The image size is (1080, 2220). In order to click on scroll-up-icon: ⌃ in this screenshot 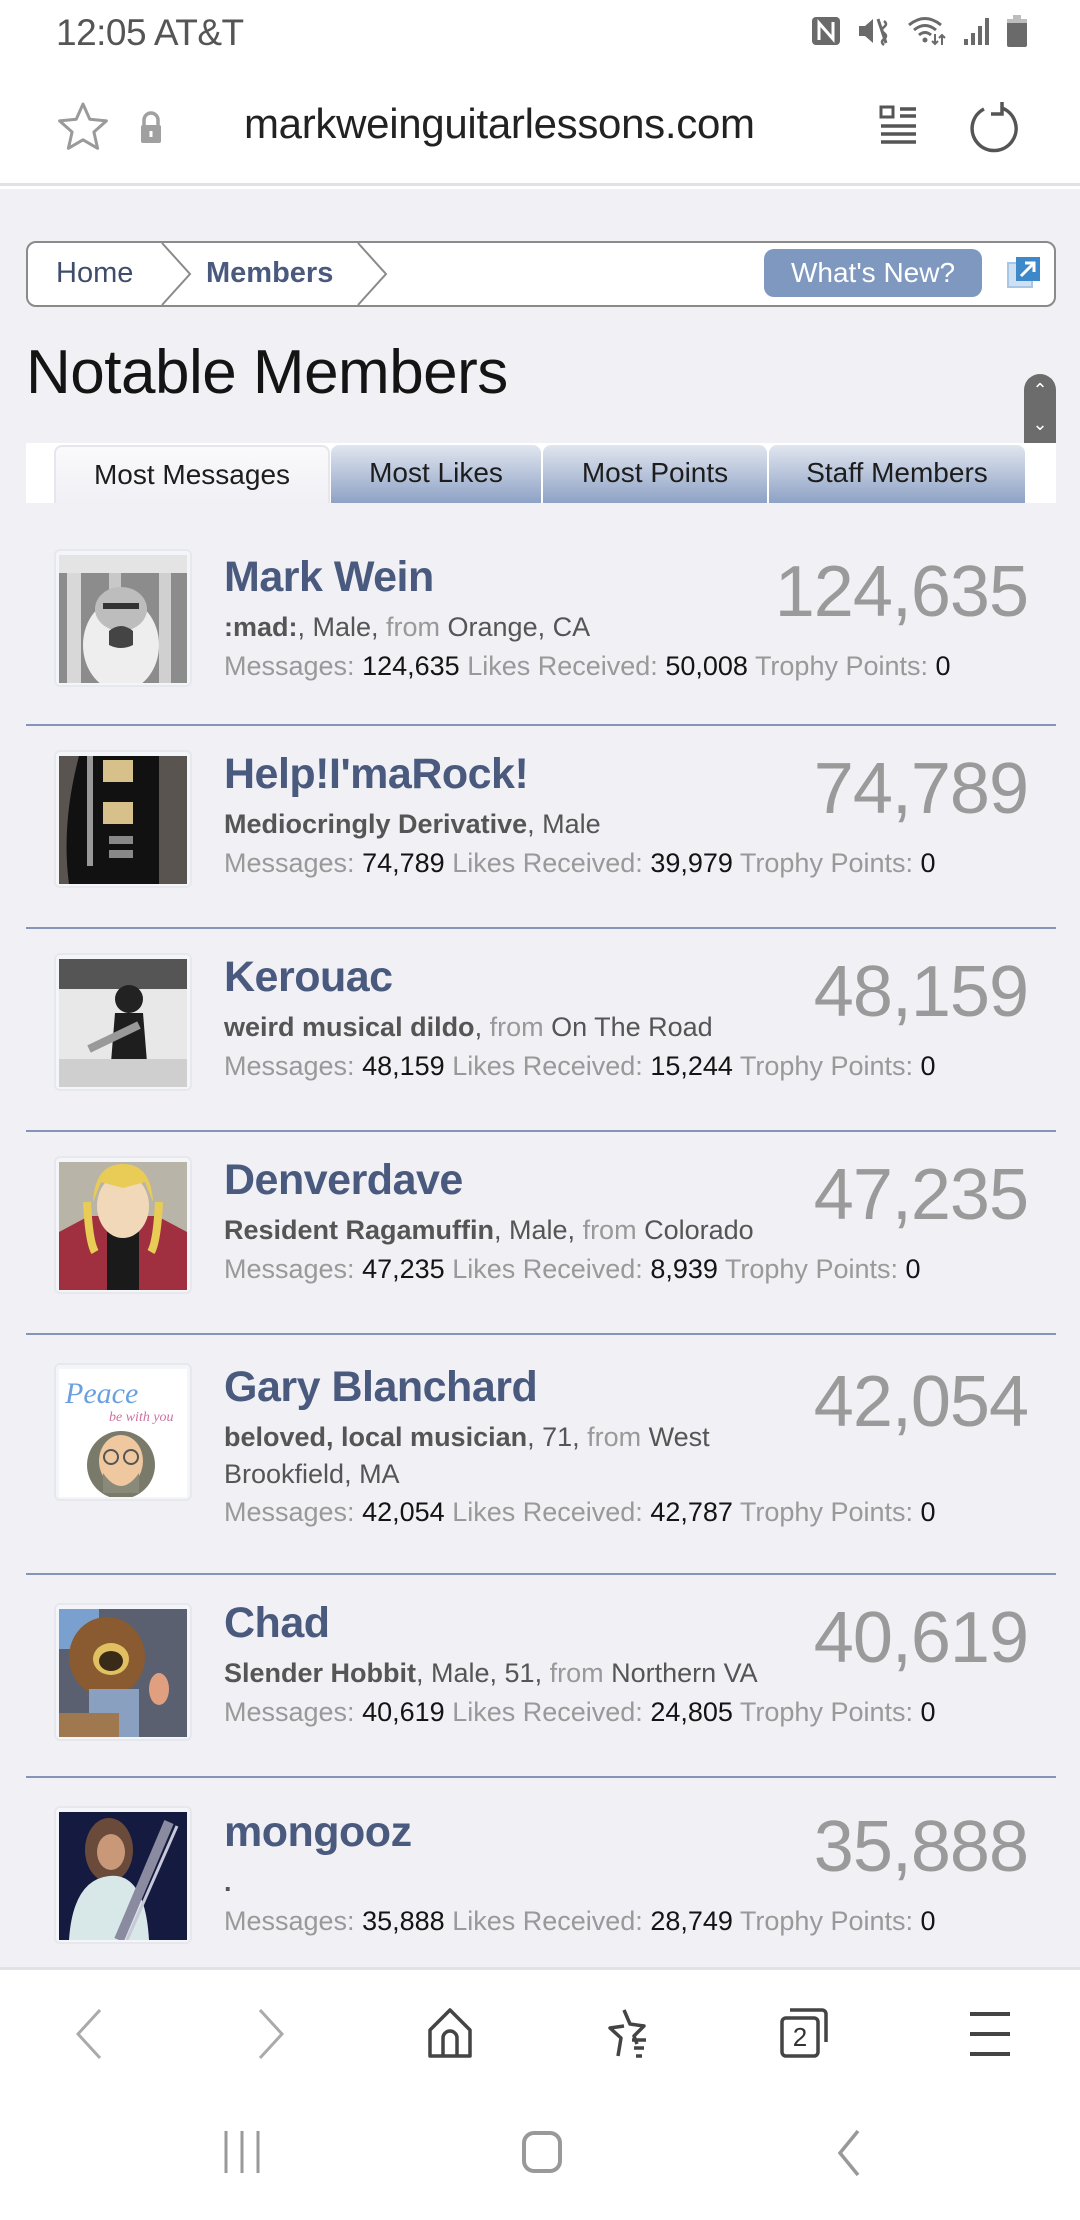, I will do `click(1040, 390)`.